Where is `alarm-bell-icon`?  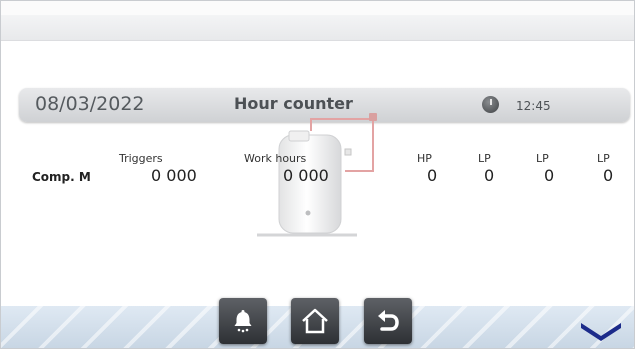 alarm-bell-icon is located at coordinates (243, 321).